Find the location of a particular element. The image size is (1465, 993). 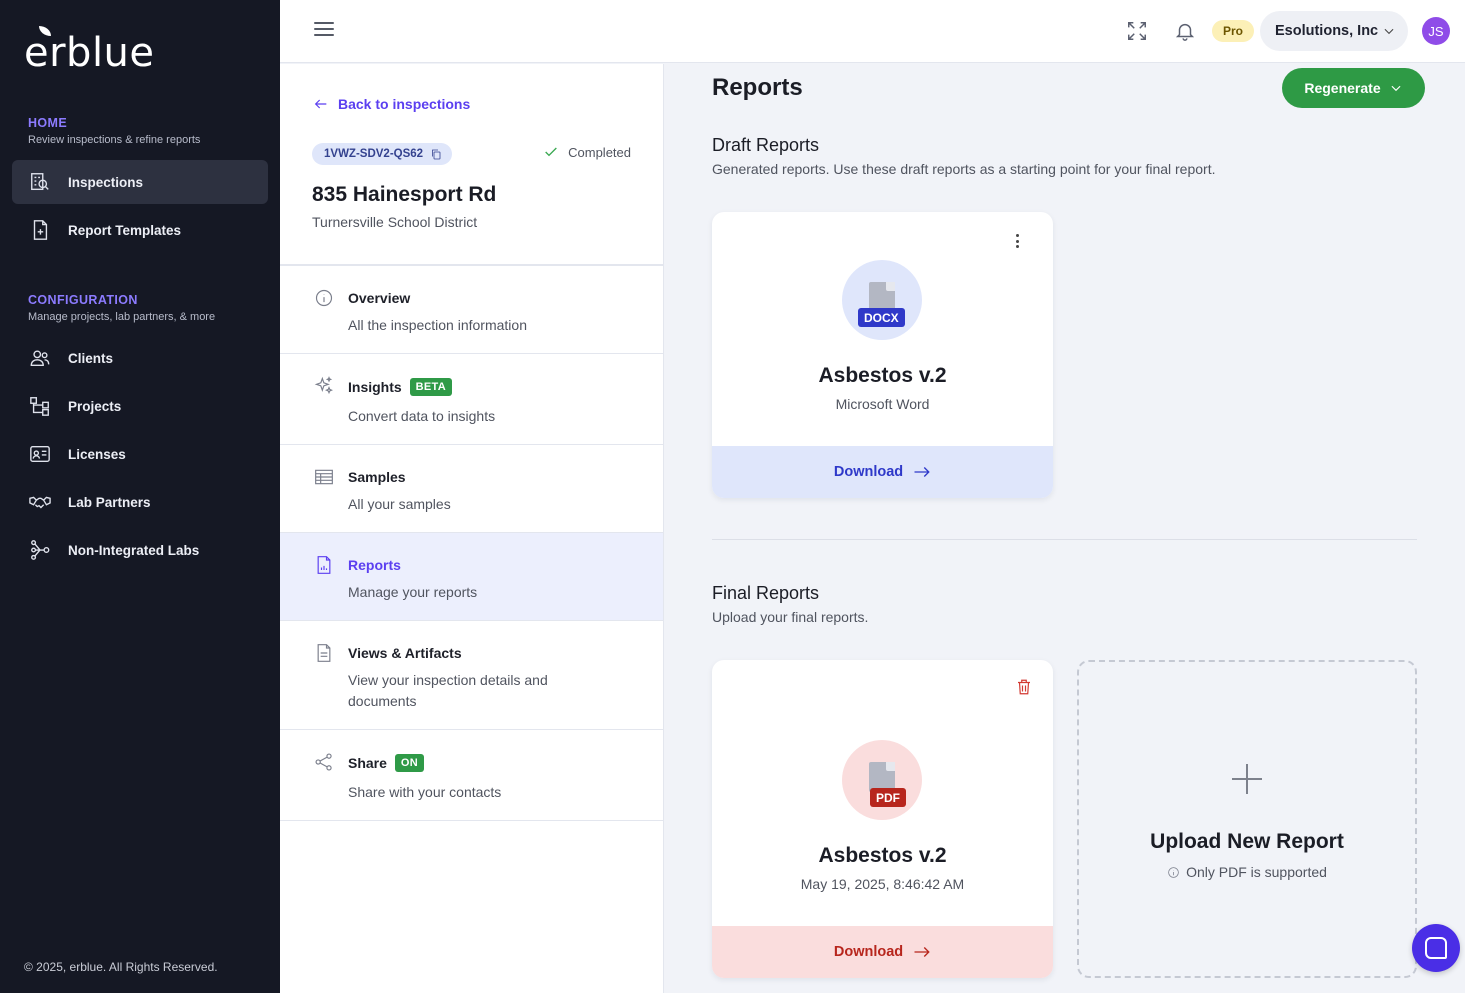

sidebar-item-non-integrated-labs: Non-Integrated Labs is located at coordinates (140, 550).